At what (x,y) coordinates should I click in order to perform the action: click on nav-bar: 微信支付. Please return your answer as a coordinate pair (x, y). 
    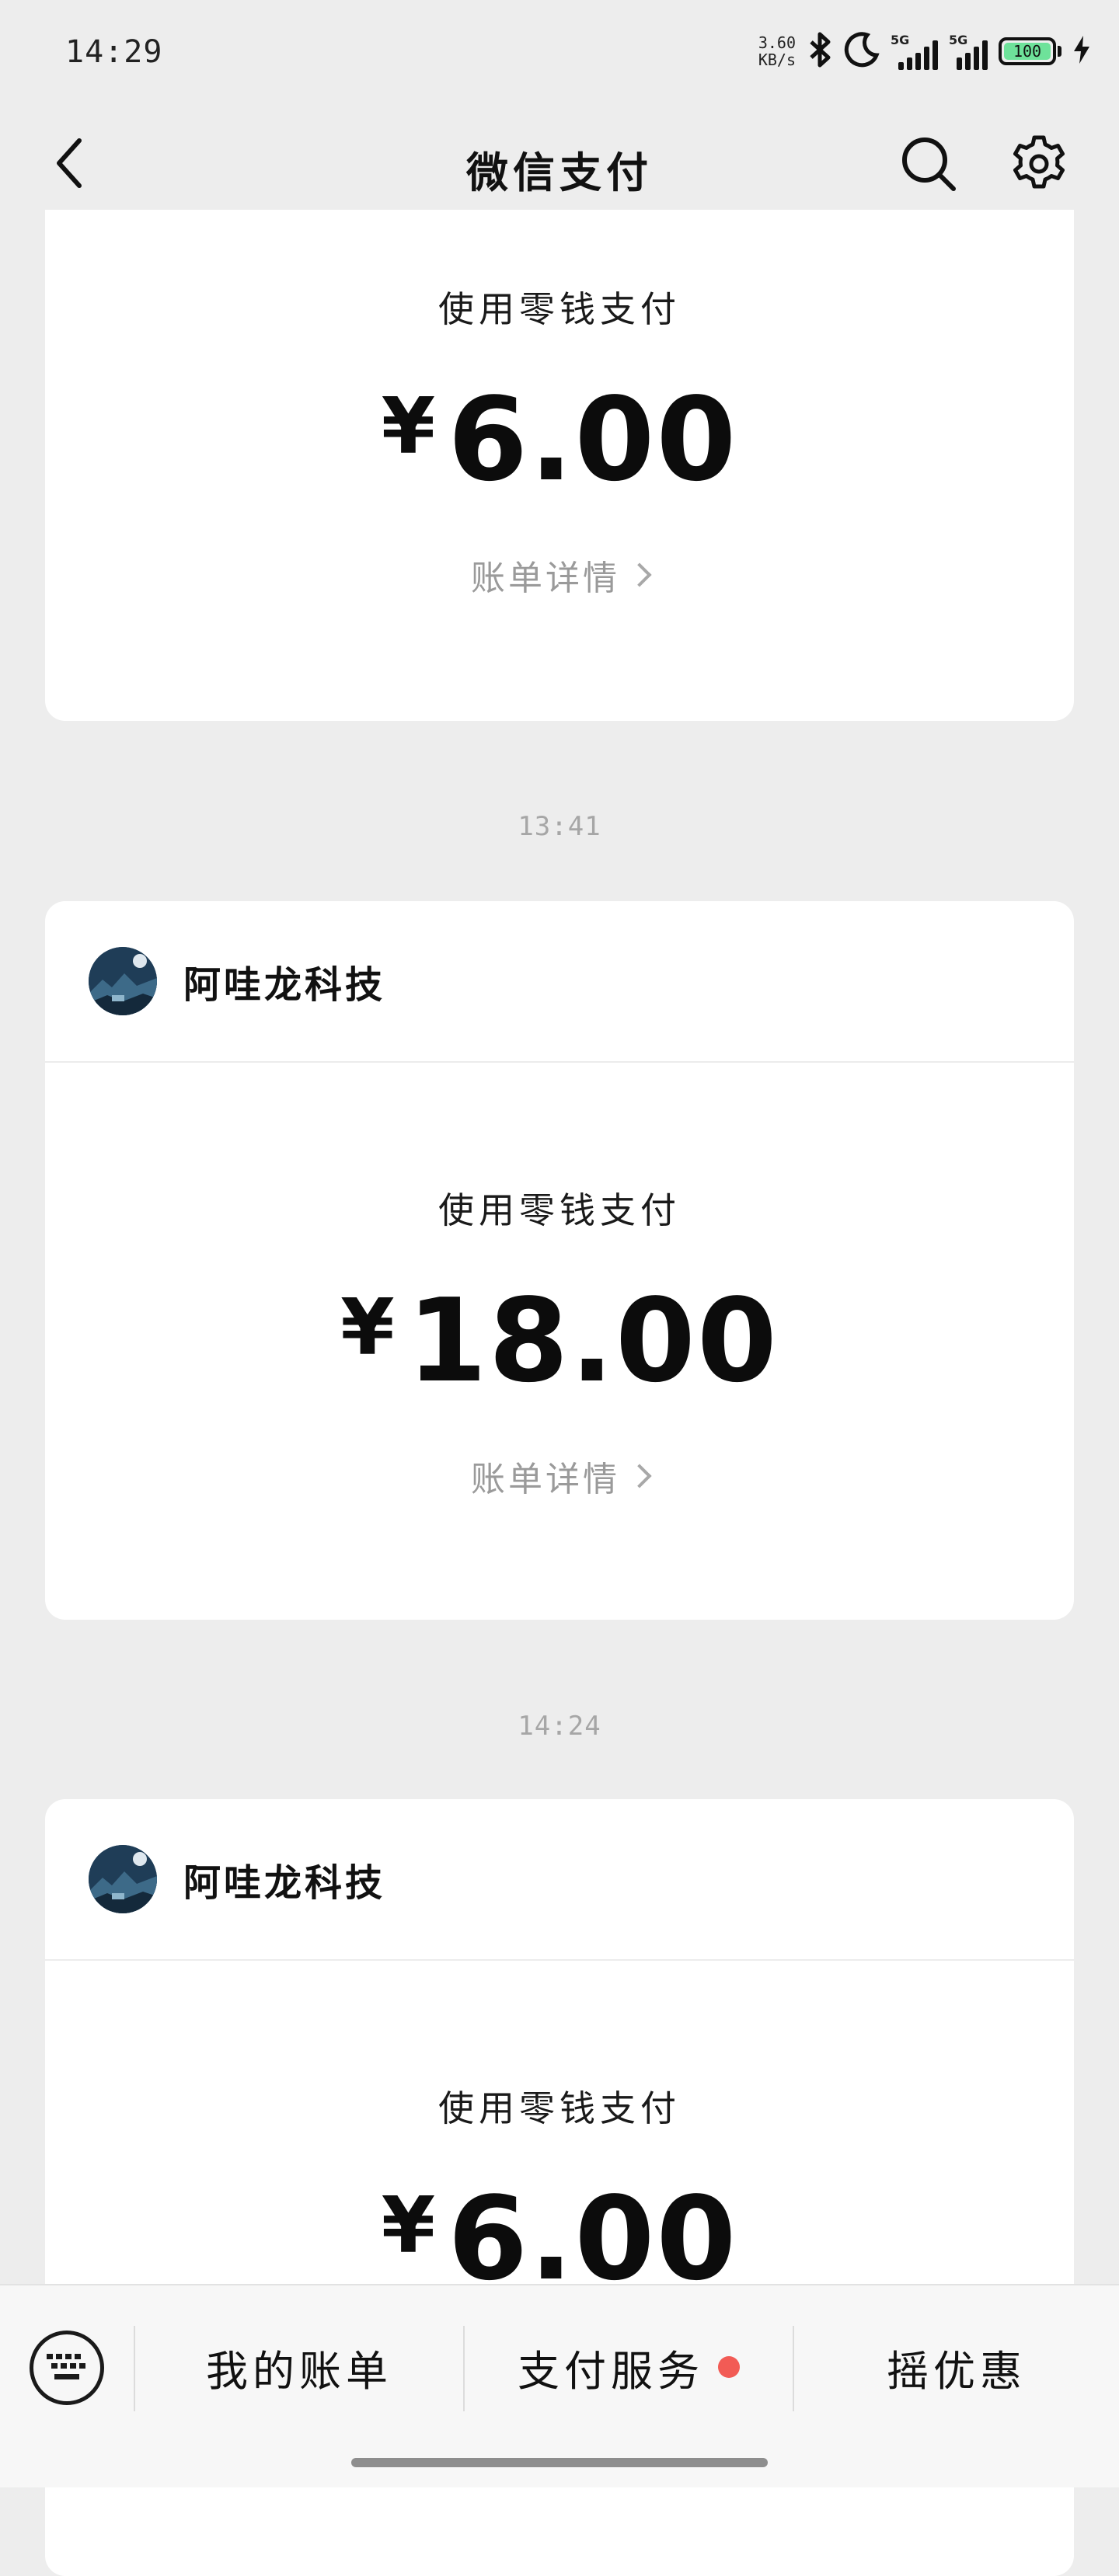
    Looking at the image, I should click on (559, 163).